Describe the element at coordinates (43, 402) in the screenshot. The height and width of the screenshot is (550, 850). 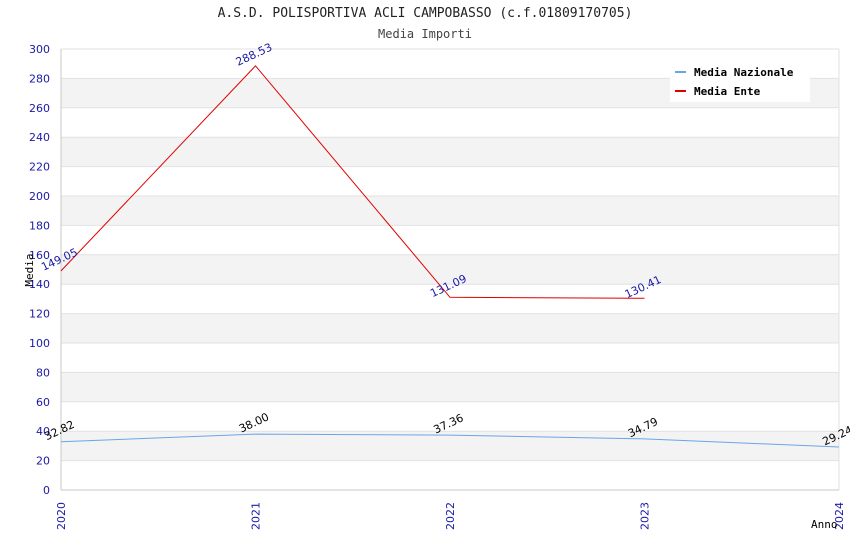
I see `y-tick-label: 60` at that location.